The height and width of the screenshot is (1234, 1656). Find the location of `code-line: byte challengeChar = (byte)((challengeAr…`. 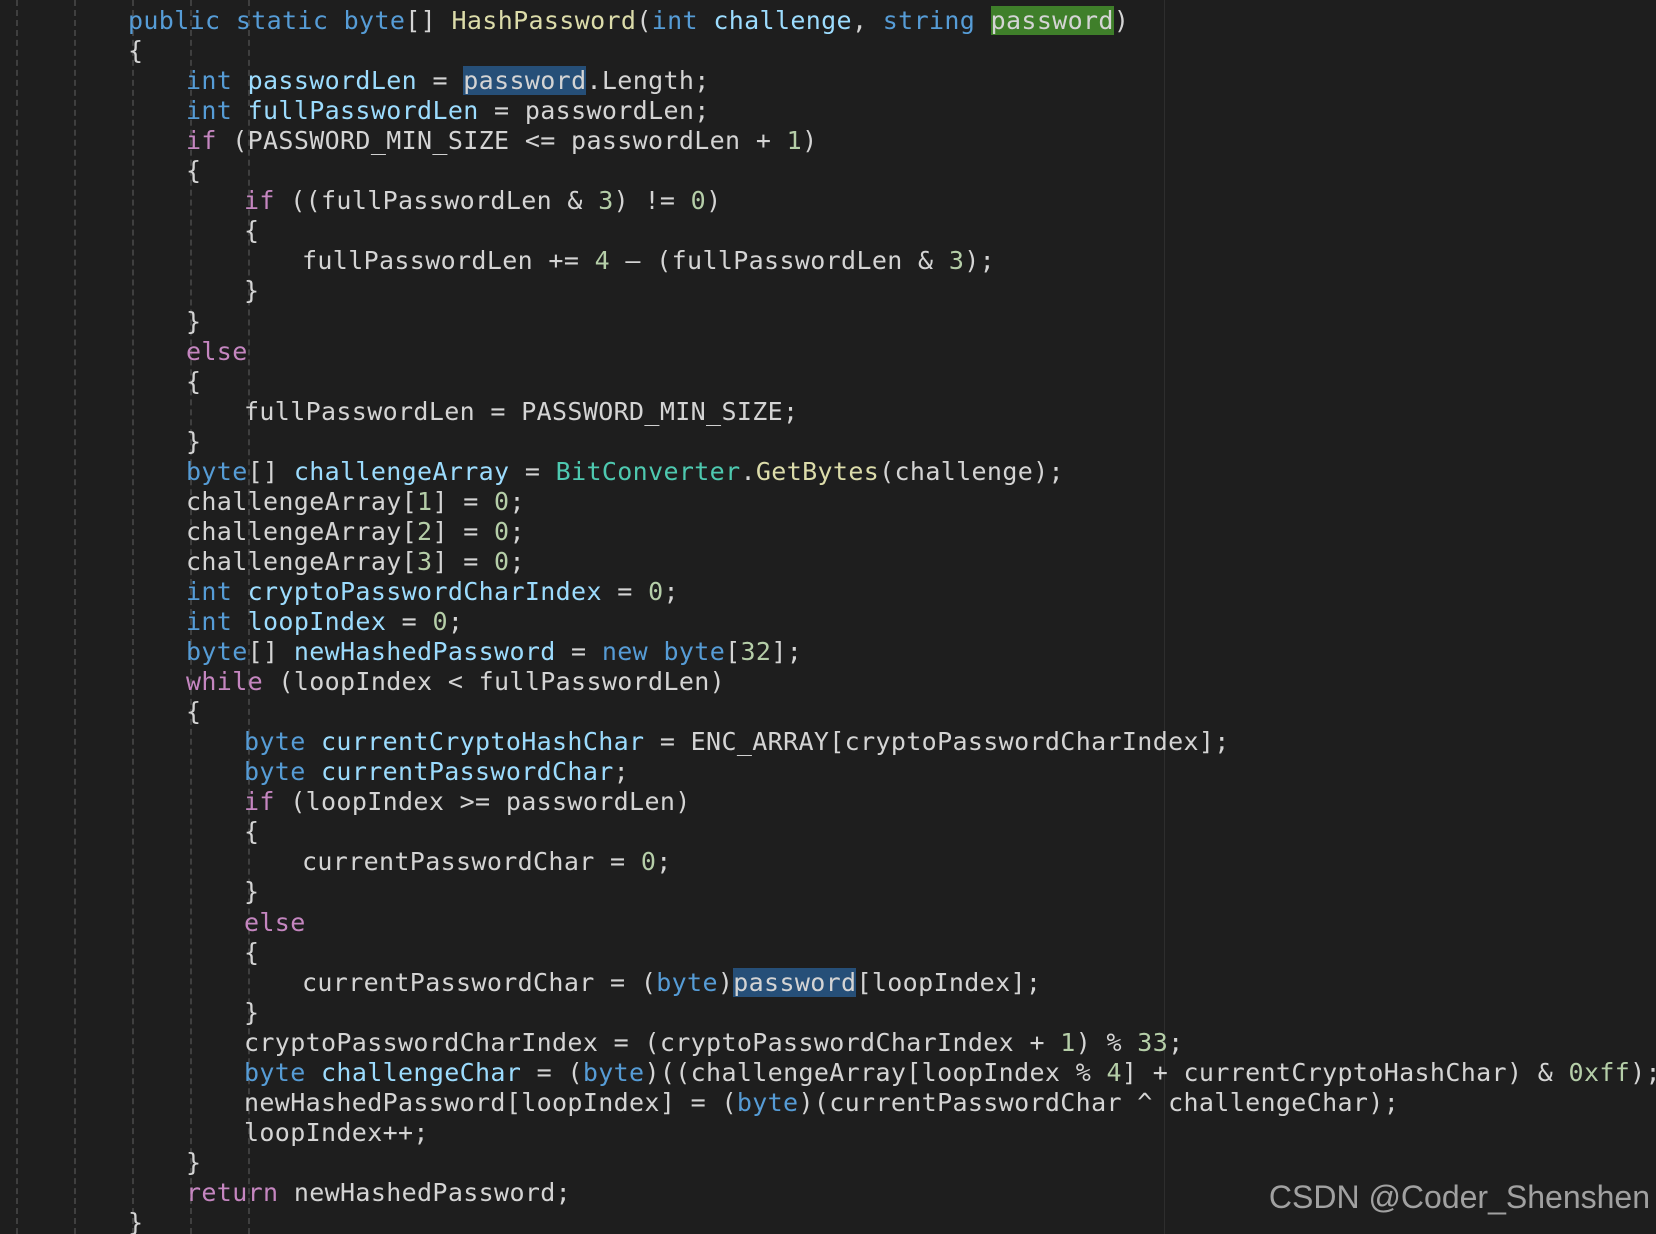

code-line: byte challengeChar = (byte)((challengeAr… is located at coordinates (950, 1073).